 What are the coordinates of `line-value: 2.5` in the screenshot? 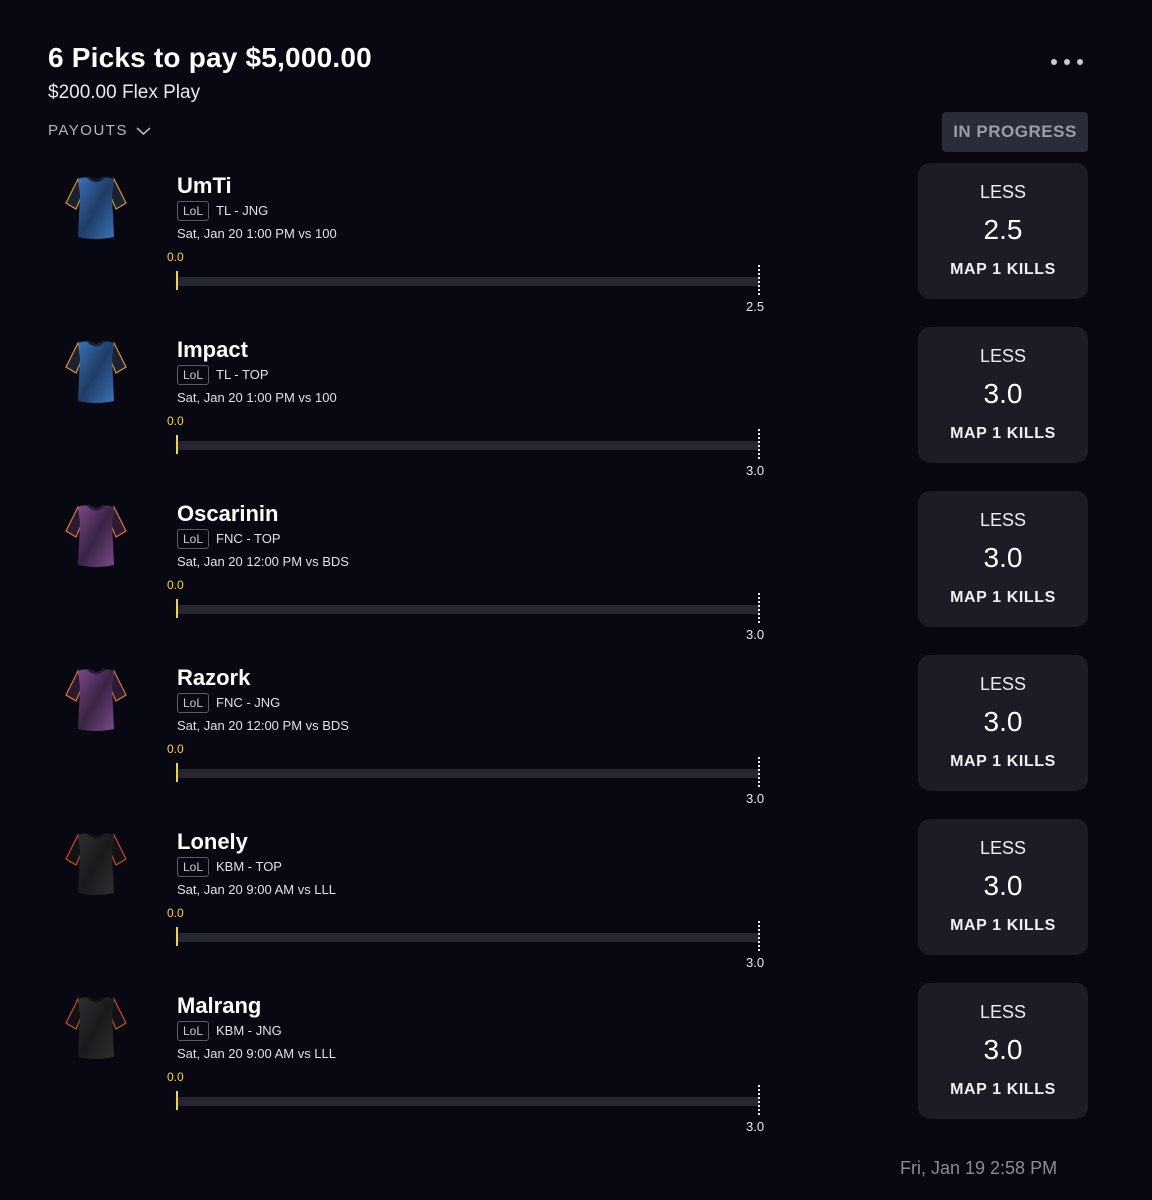 It's located at (755, 306).